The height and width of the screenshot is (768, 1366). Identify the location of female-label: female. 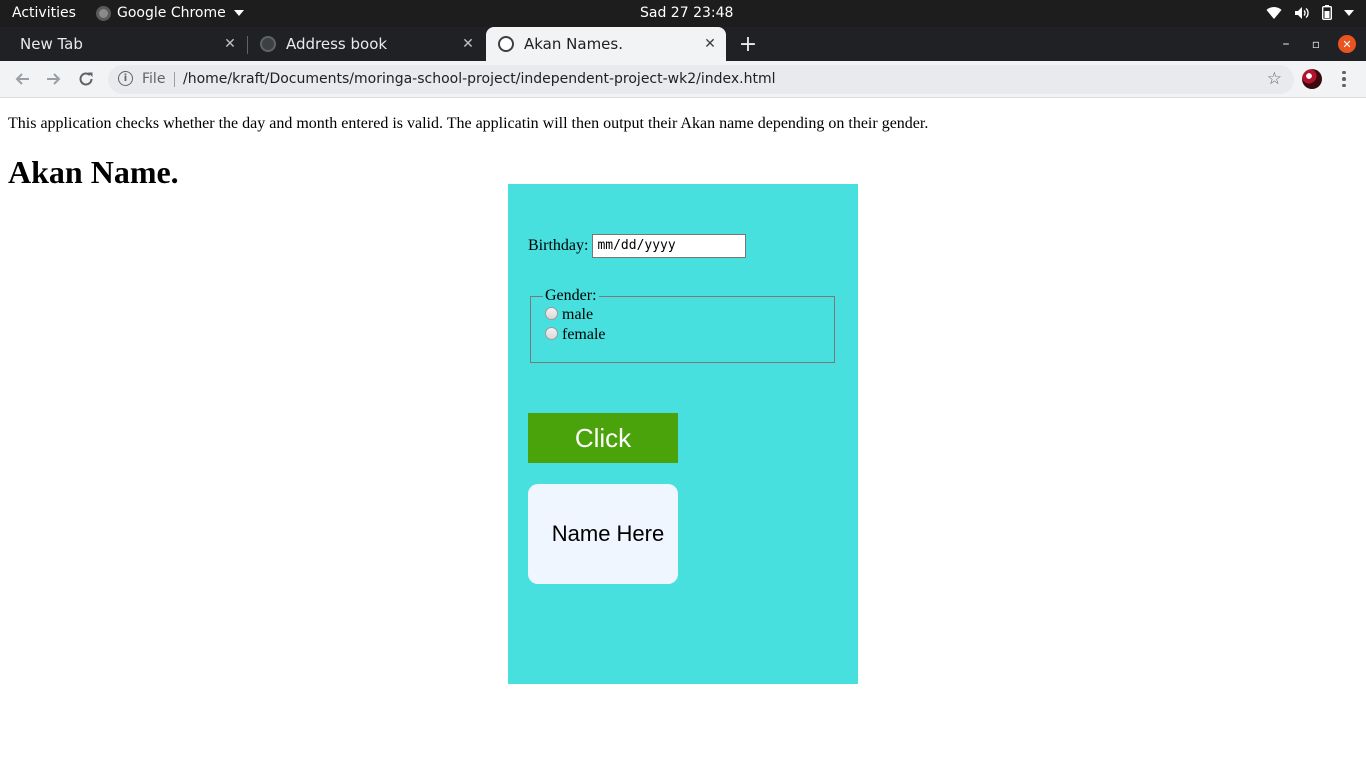
(584, 334).